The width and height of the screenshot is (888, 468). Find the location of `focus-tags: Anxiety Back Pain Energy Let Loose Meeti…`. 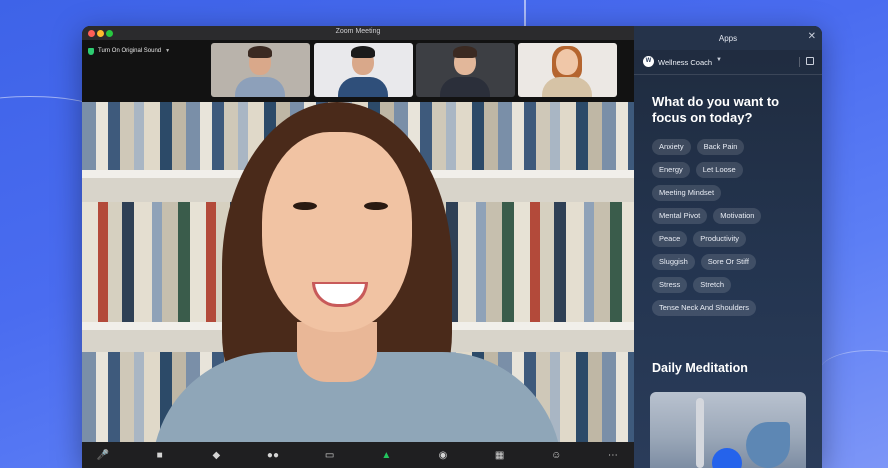

focus-tags: Anxiety Back Pain Energy Let Loose Meeti… is located at coordinates (736, 231).